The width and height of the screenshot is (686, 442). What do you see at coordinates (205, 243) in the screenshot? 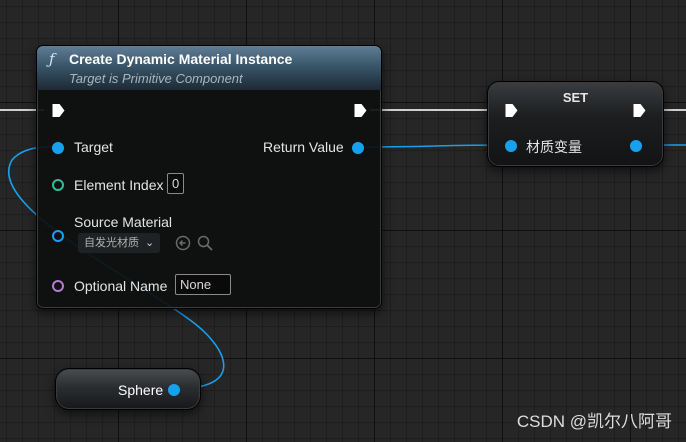
I see `browse-asset-search-icon` at bounding box center [205, 243].